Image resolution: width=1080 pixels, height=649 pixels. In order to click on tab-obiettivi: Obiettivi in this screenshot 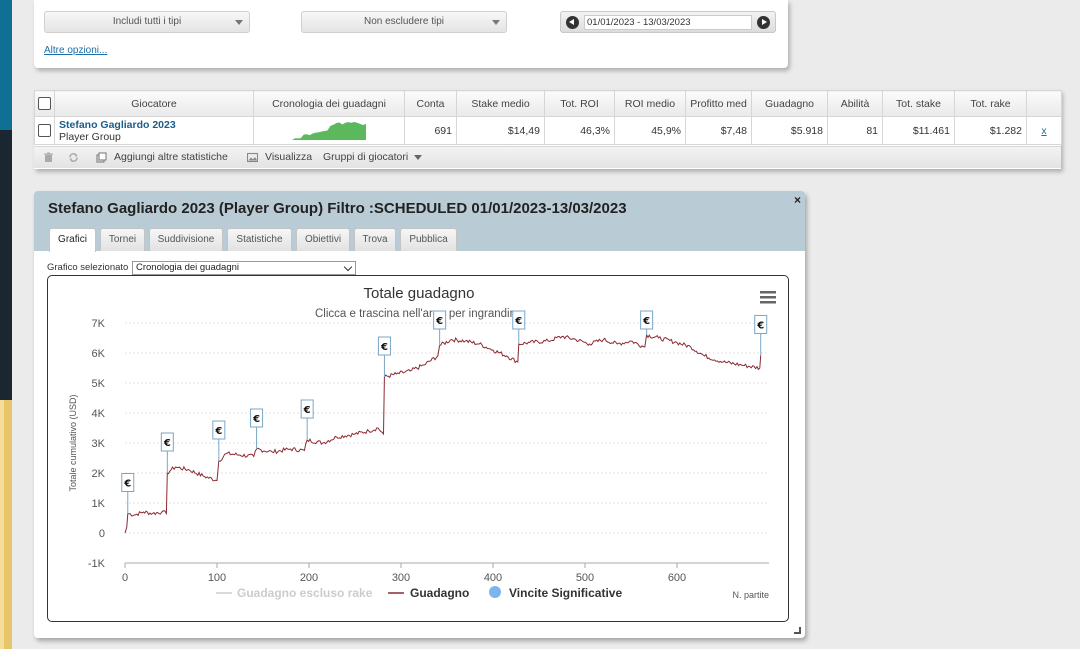, I will do `click(323, 239)`.